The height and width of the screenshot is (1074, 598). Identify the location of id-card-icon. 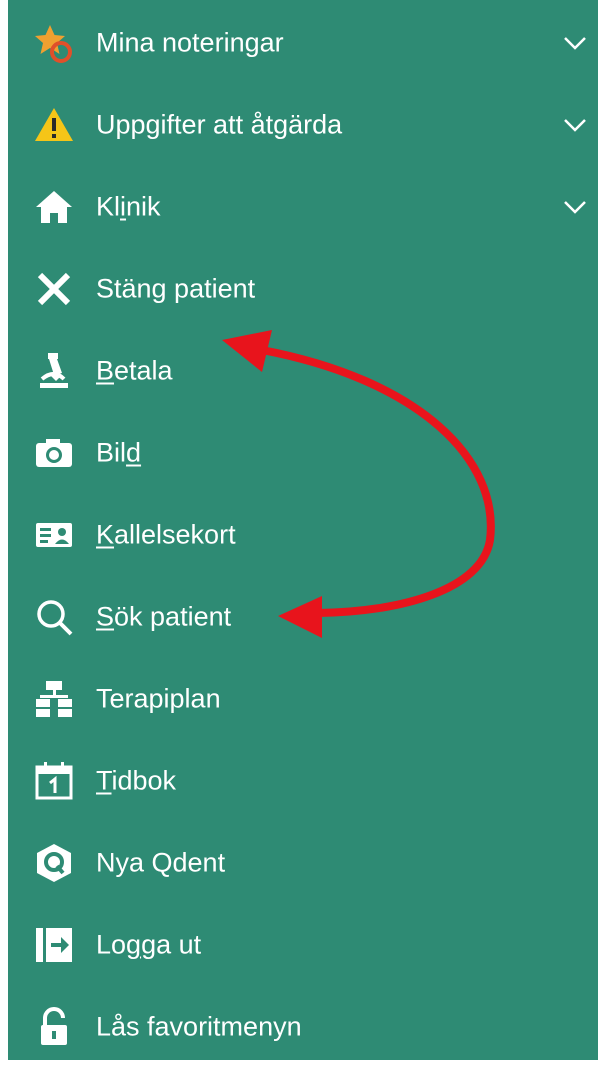
(54, 535).